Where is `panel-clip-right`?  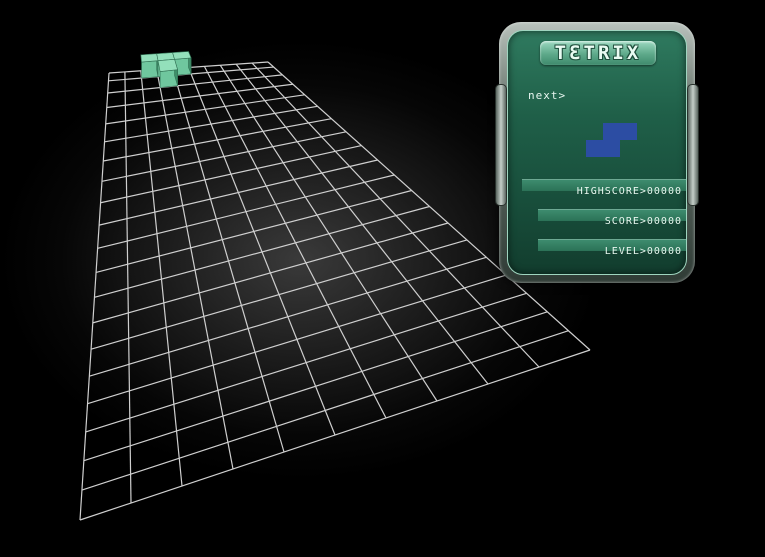
panel-clip-right is located at coordinates (693, 145).